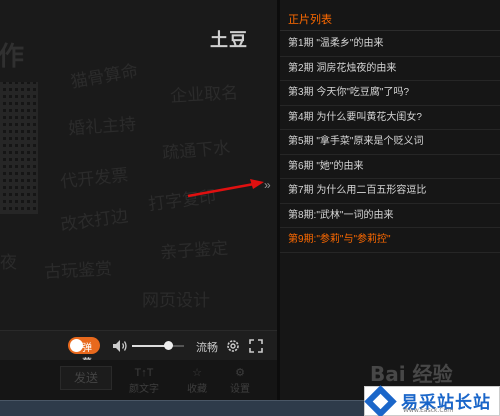 This screenshot has width=500, height=416. I want to click on background-text: 古玩鉴赏, so click(78, 271).